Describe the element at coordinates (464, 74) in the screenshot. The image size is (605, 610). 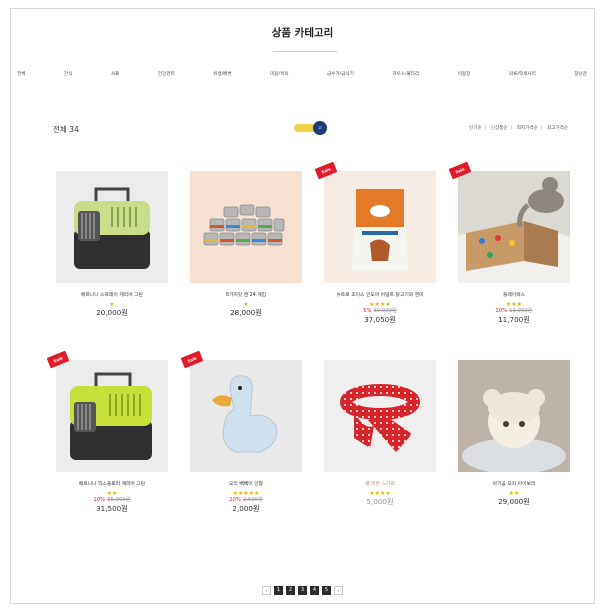
I see `category-carriers: 이동장` at that location.